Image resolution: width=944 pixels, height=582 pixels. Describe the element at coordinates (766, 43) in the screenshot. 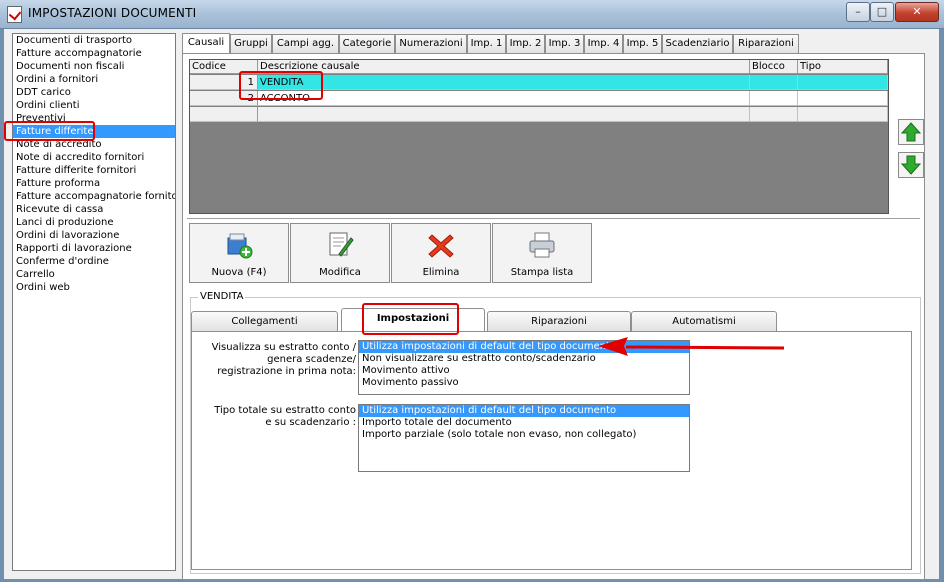

I see `tab-11: Riparazioni` at that location.